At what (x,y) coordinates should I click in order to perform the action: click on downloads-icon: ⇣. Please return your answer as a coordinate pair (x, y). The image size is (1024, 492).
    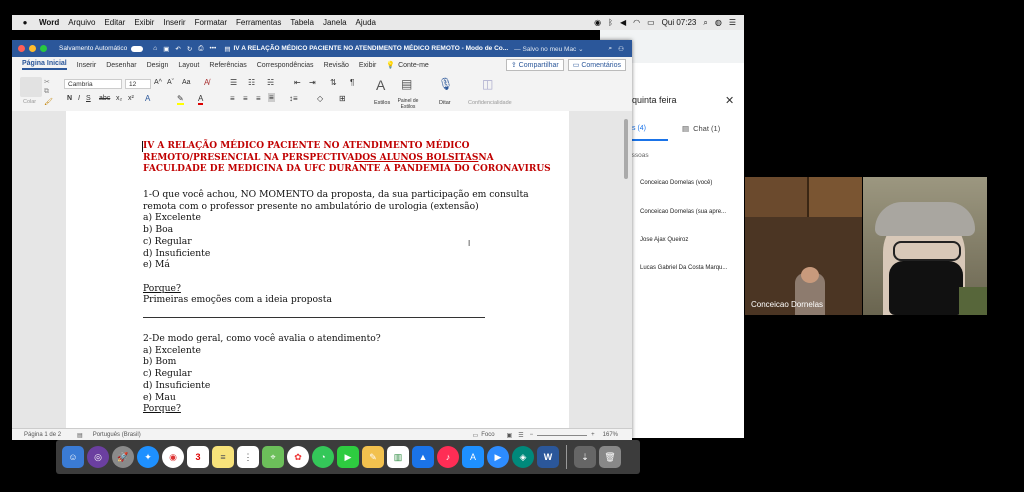
    Looking at the image, I should click on (585, 457).